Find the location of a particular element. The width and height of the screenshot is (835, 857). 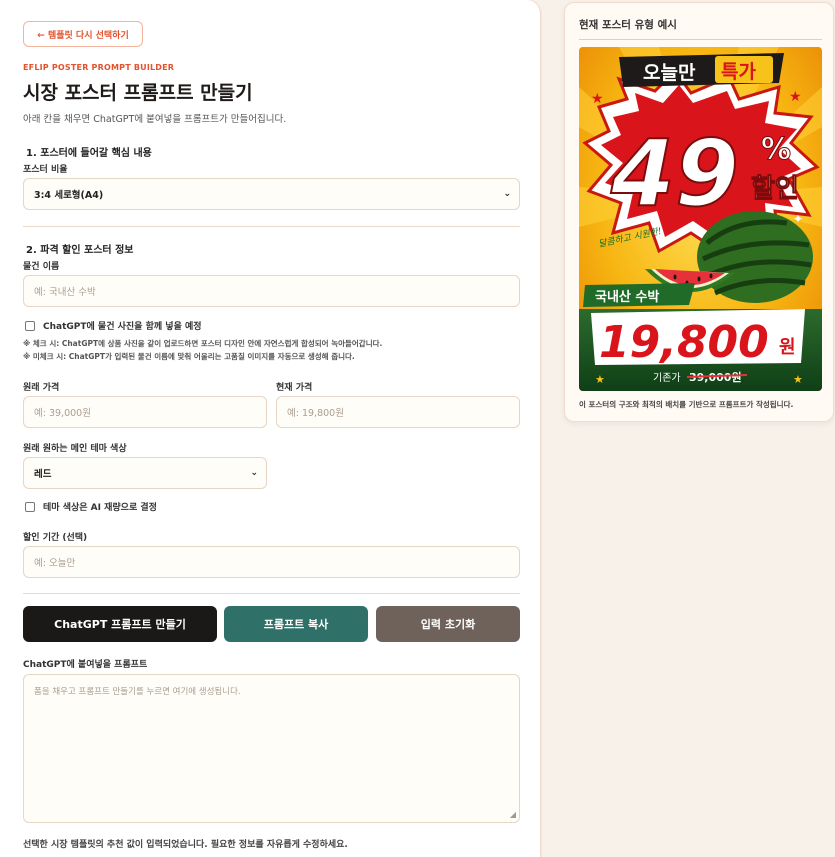

copy-prompt-button: 프롬프트 복사 is located at coordinates (296, 624).